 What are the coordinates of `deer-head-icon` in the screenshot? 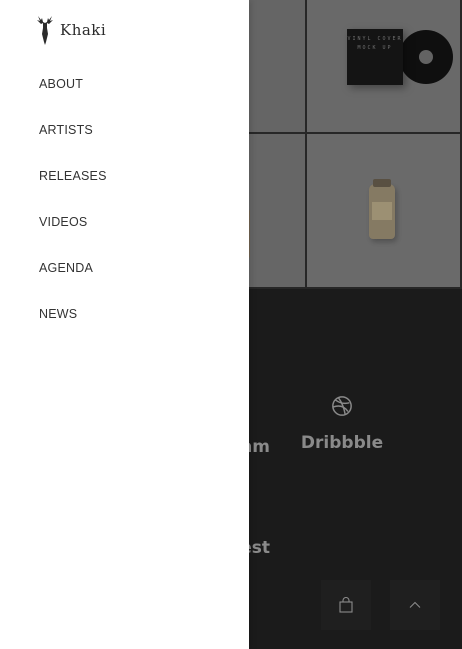 It's located at (45, 30).